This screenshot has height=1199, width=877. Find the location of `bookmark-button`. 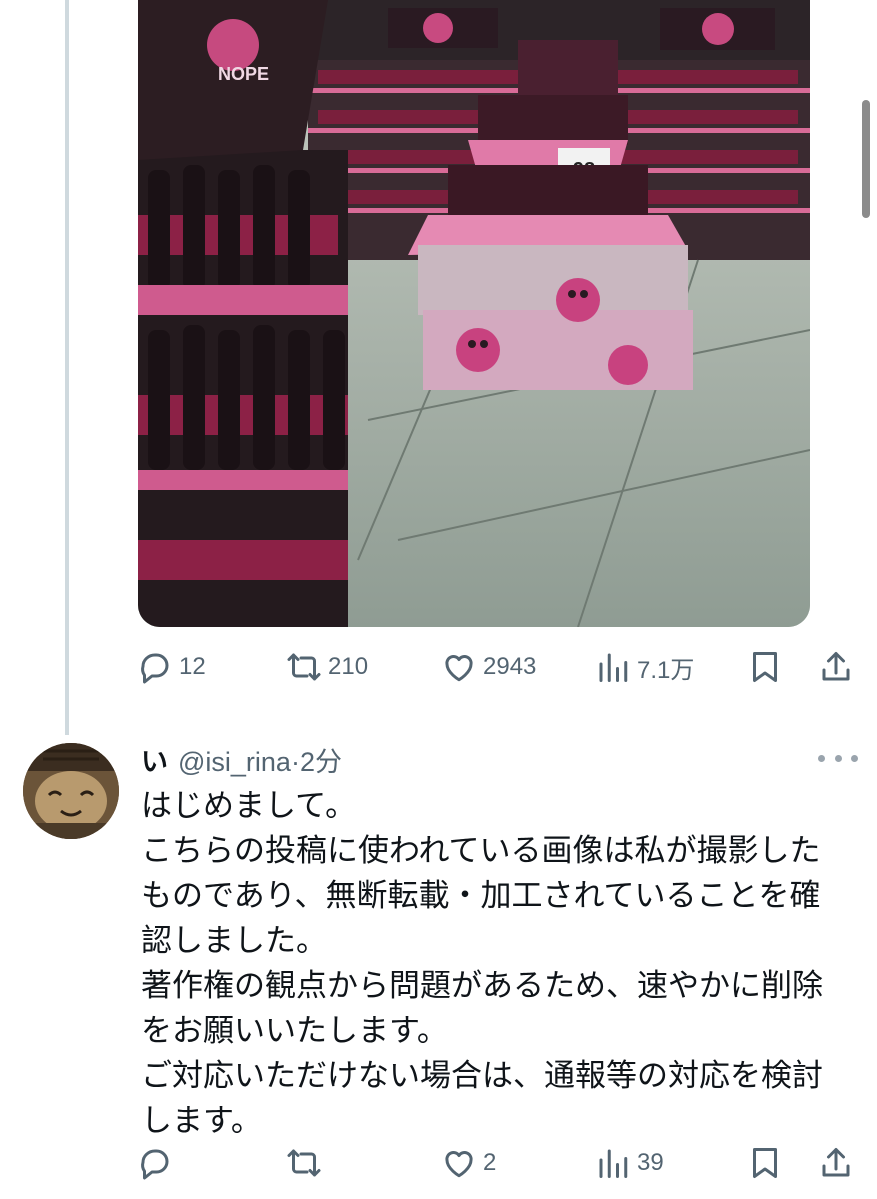

bookmark-button is located at coordinates (765, 667).